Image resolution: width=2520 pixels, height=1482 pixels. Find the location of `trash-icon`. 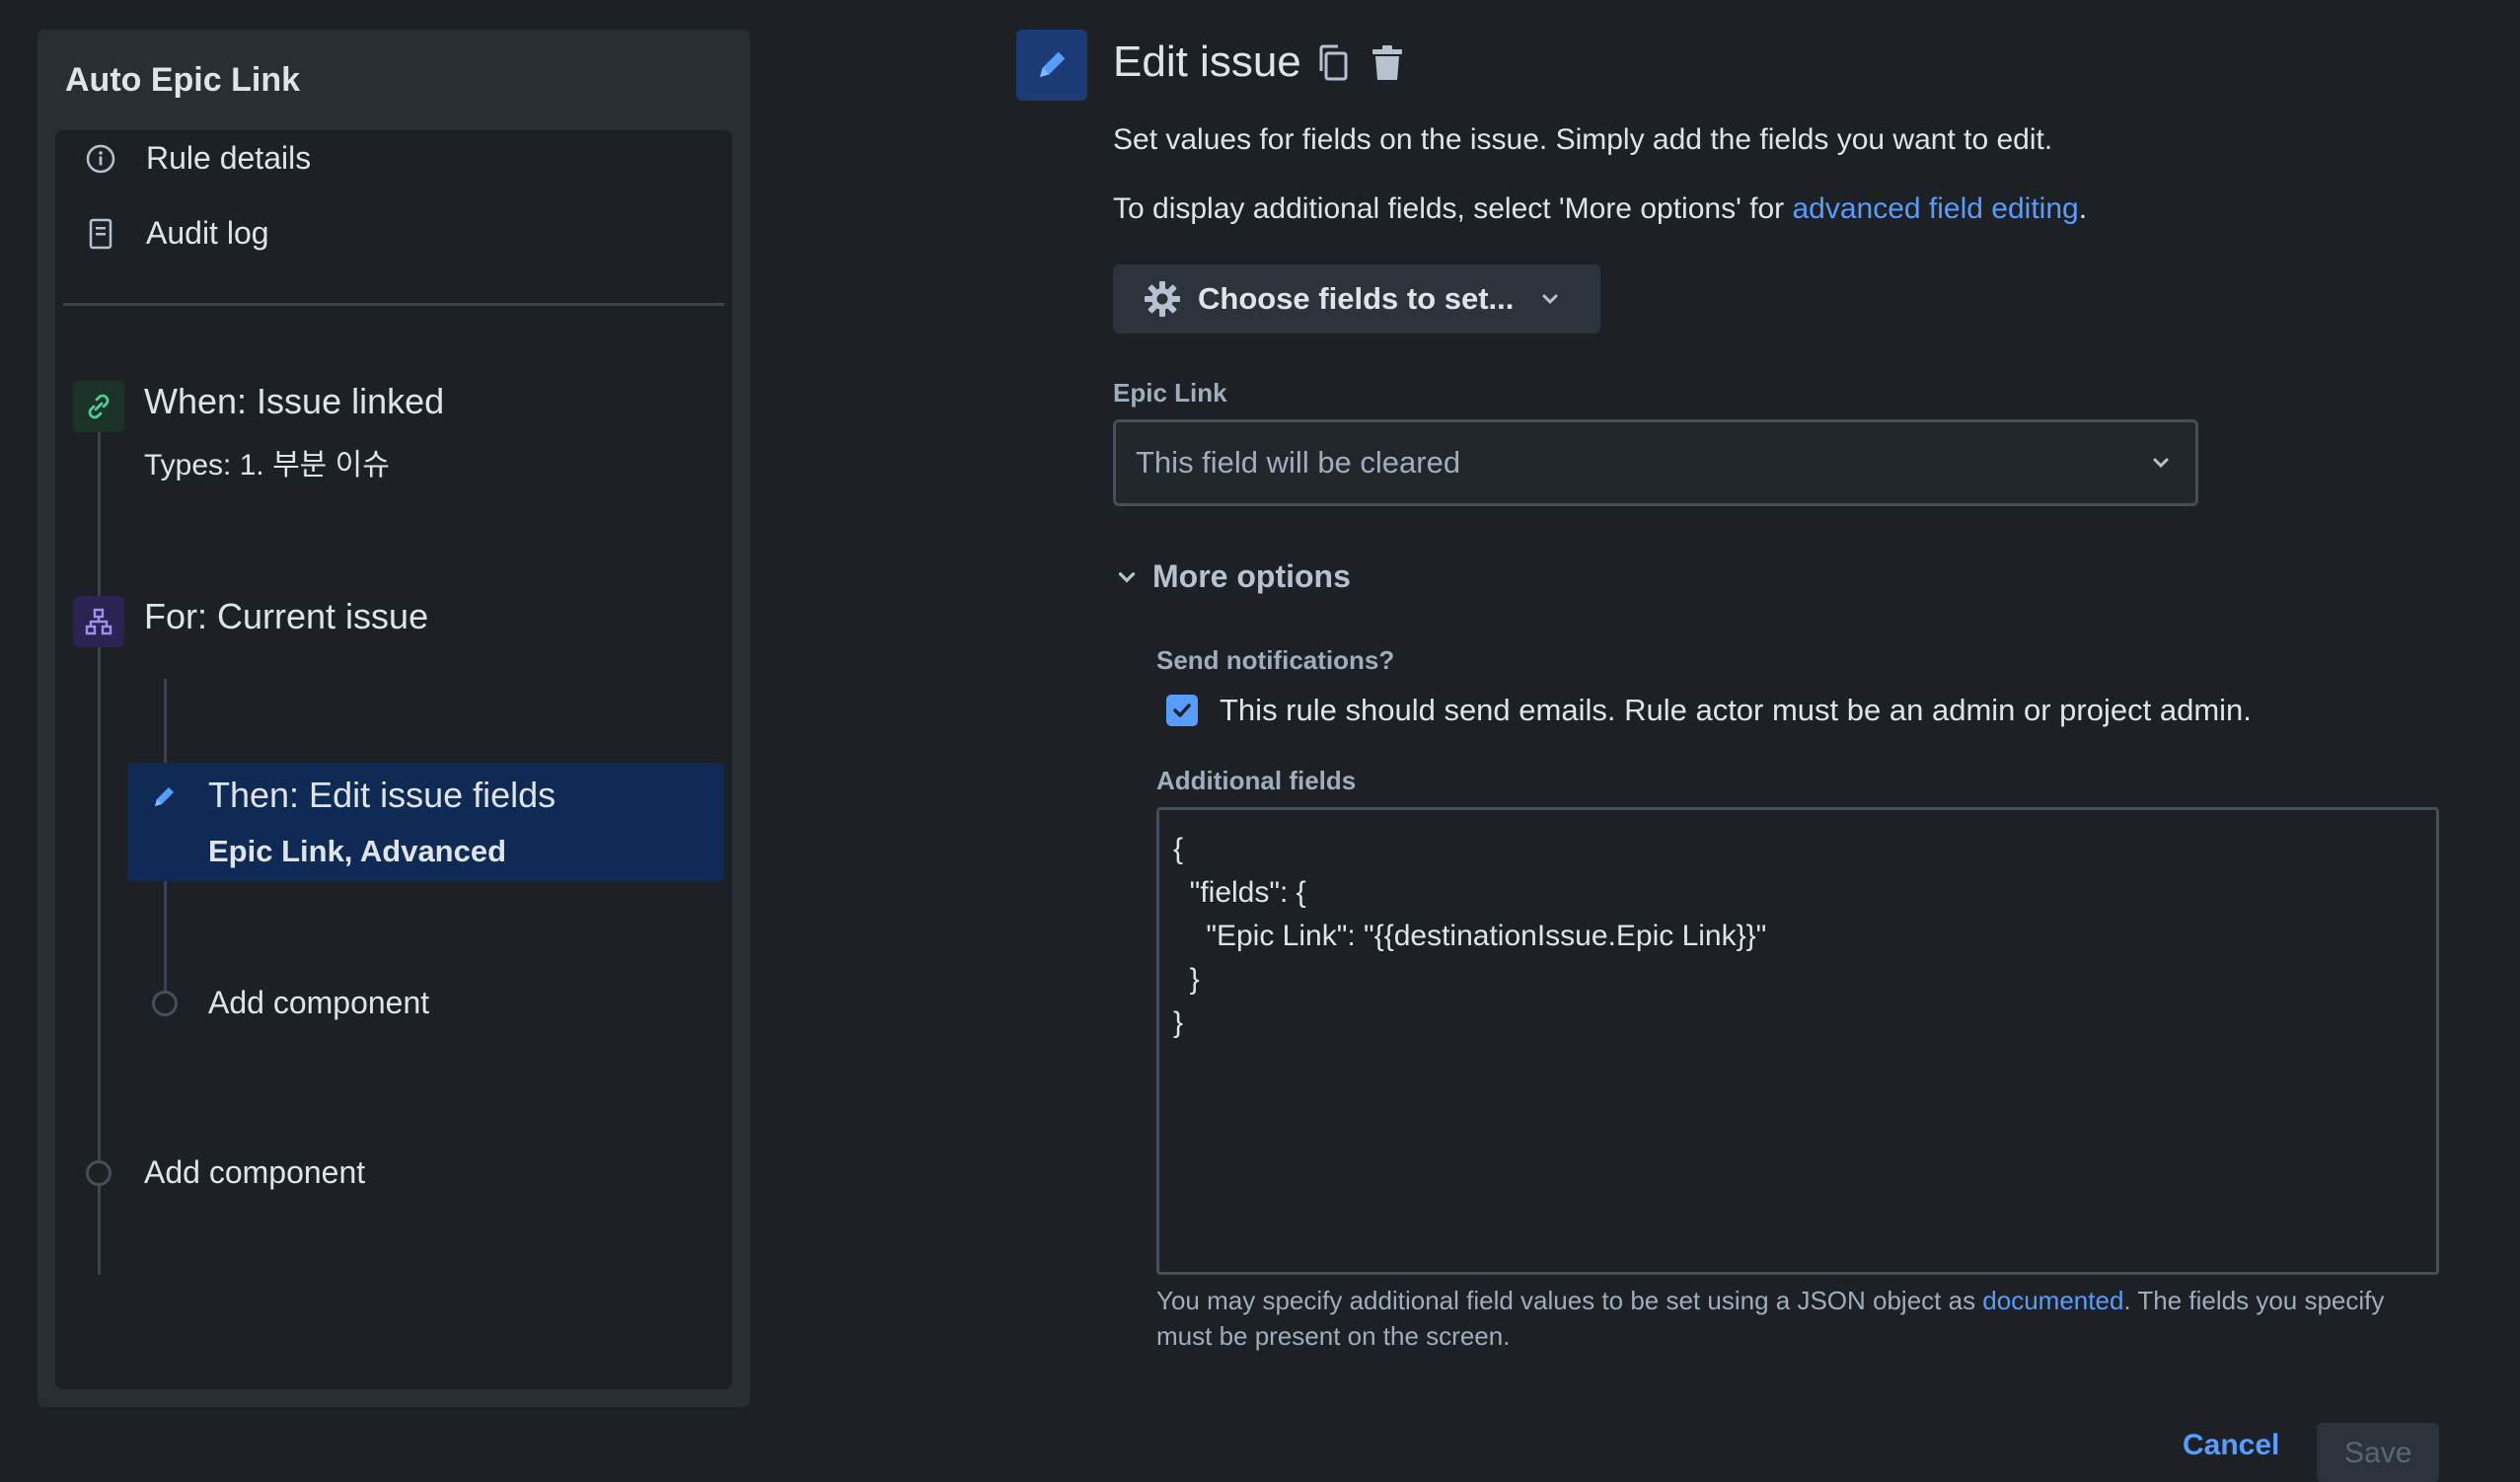

trash-icon is located at coordinates (1387, 63).